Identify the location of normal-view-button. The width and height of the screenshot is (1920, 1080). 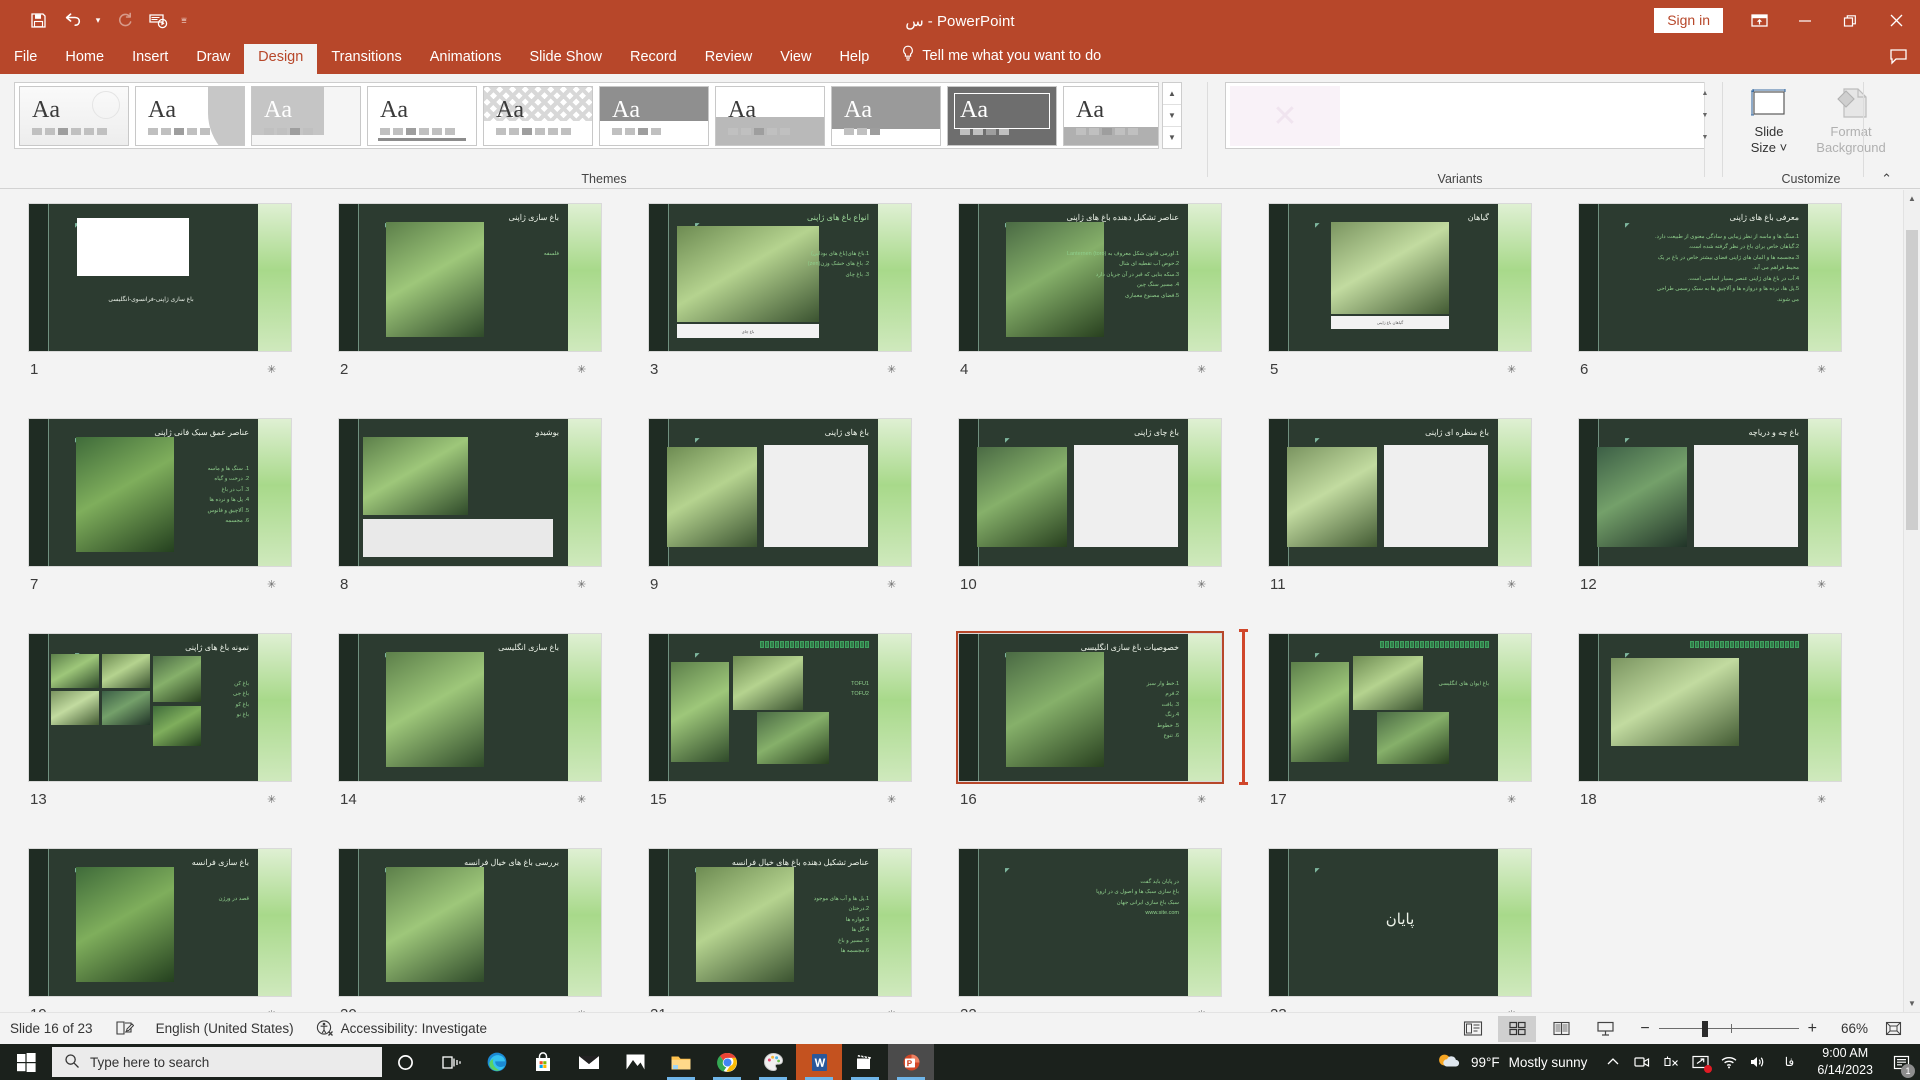
(1473, 1029).